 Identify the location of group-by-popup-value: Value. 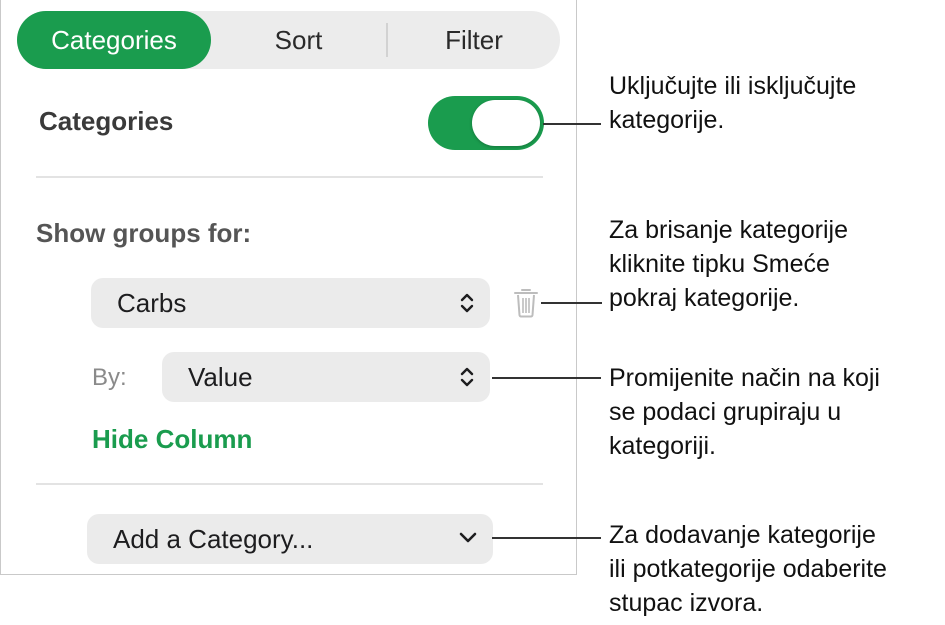
(220, 377).